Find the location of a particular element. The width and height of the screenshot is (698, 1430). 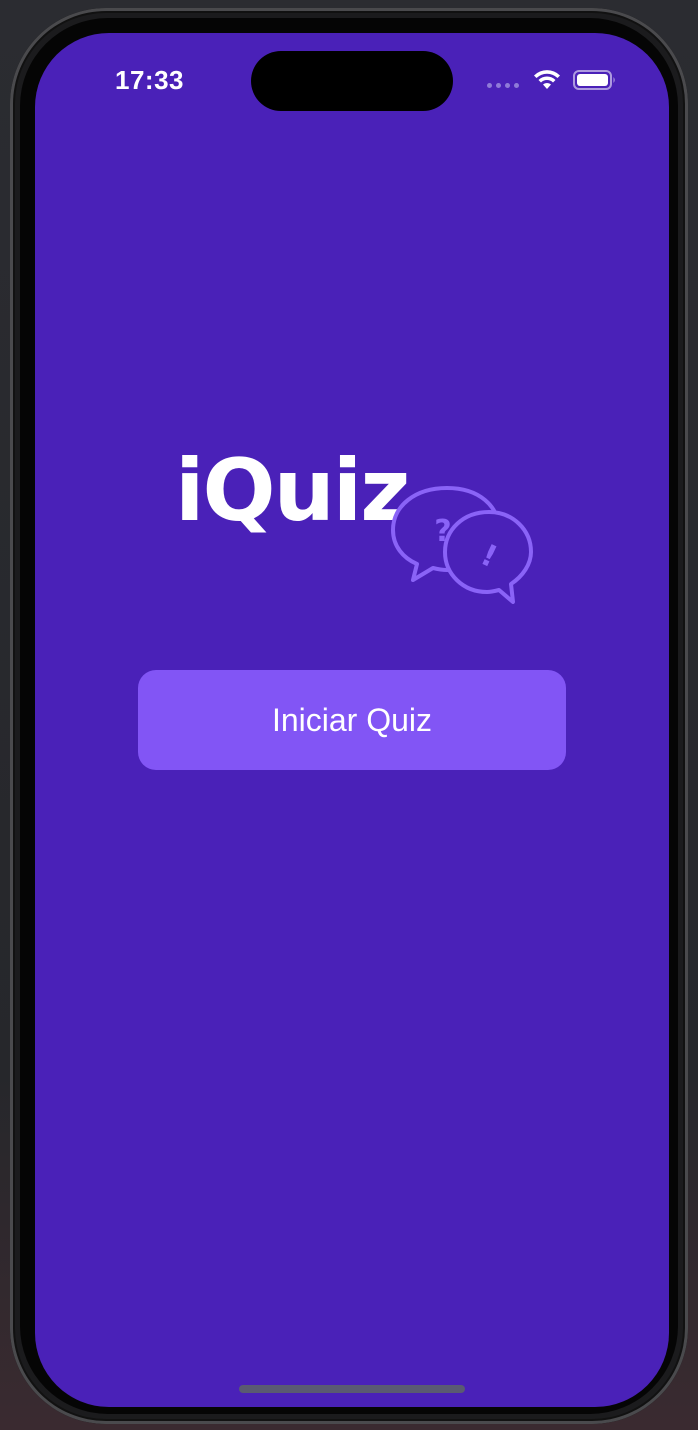

status-time: 17:33 is located at coordinates (149, 80).